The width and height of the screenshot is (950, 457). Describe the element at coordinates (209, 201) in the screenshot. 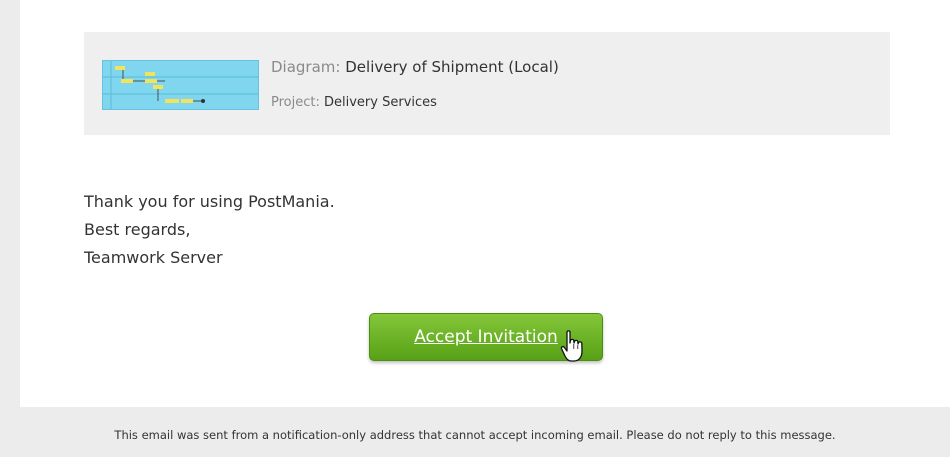

I see `thank-you-text: Thank you for using PostMania.` at that location.